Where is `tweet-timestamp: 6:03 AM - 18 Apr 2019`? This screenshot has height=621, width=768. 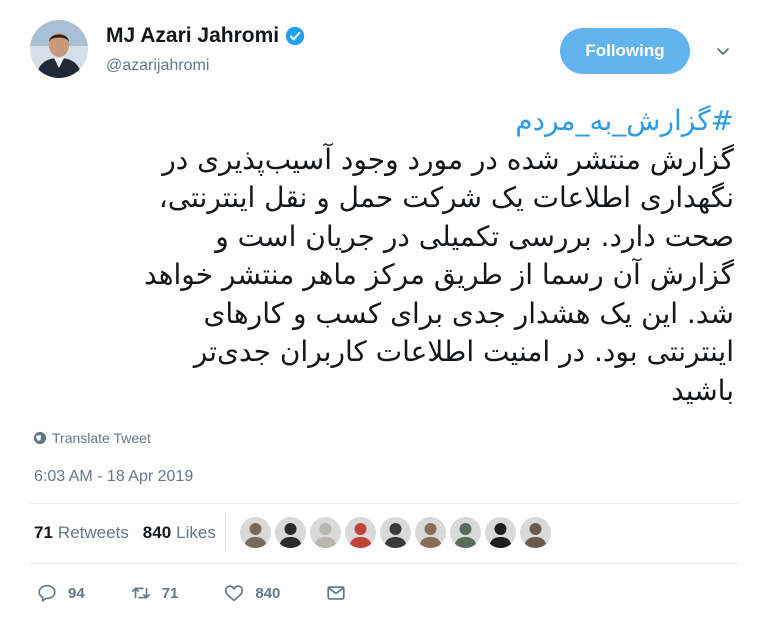 tweet-timestamp: 6:03 AM - 18 Apr 2019 is located at coordinates (113, 477).